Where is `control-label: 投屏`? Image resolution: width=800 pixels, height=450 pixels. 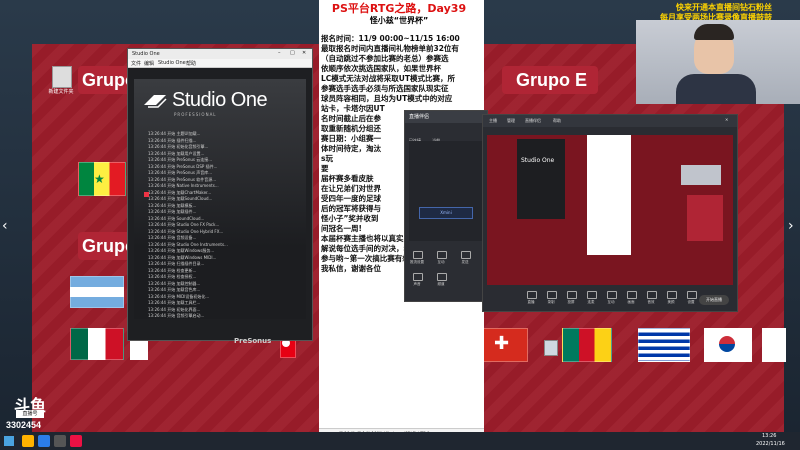
control-label: 投屏 is located at coordinates (571, 302).